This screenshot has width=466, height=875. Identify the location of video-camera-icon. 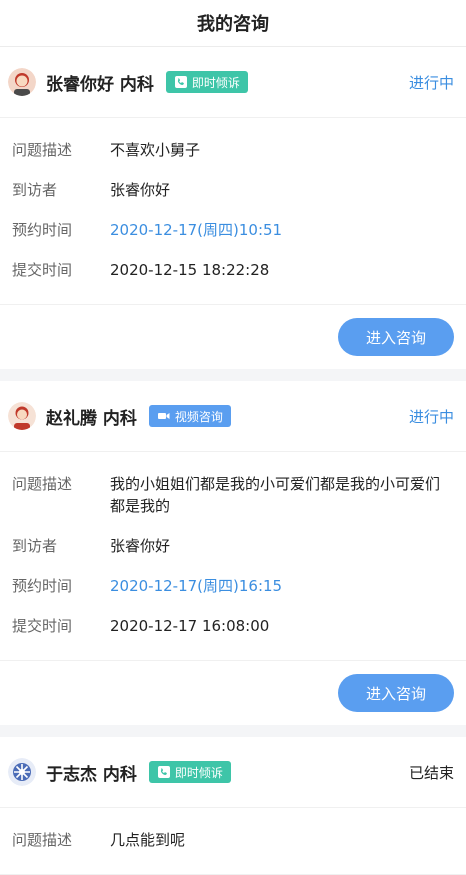
(164, 416).